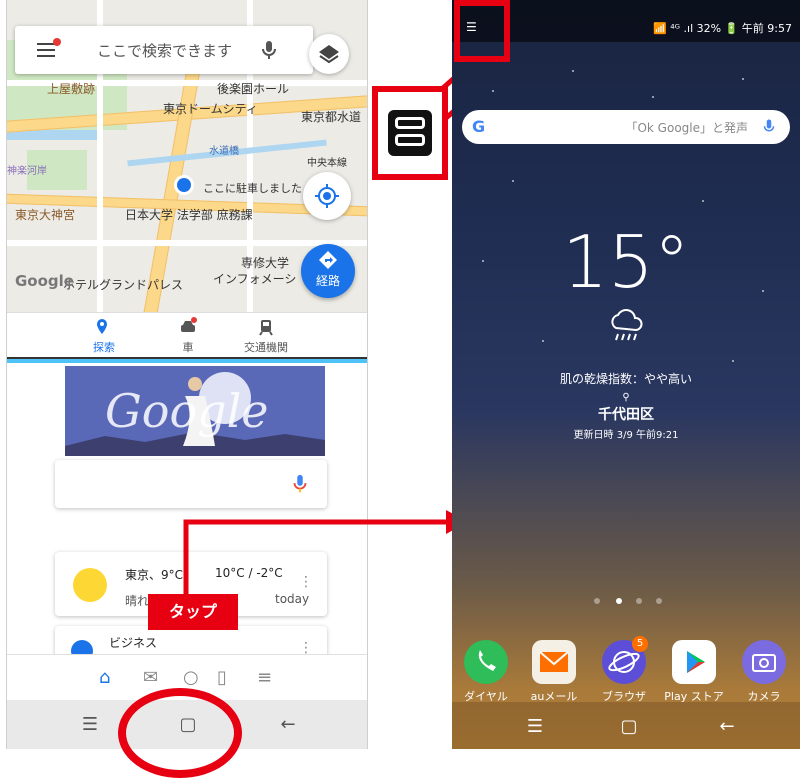  What do you see at coordinates (722, 28) in the screenshot?
I see `status-indicators: 📶 ⁴ᴳ .ıl 32% 🔋 午前 9:57` at bounding box center [722, 28].